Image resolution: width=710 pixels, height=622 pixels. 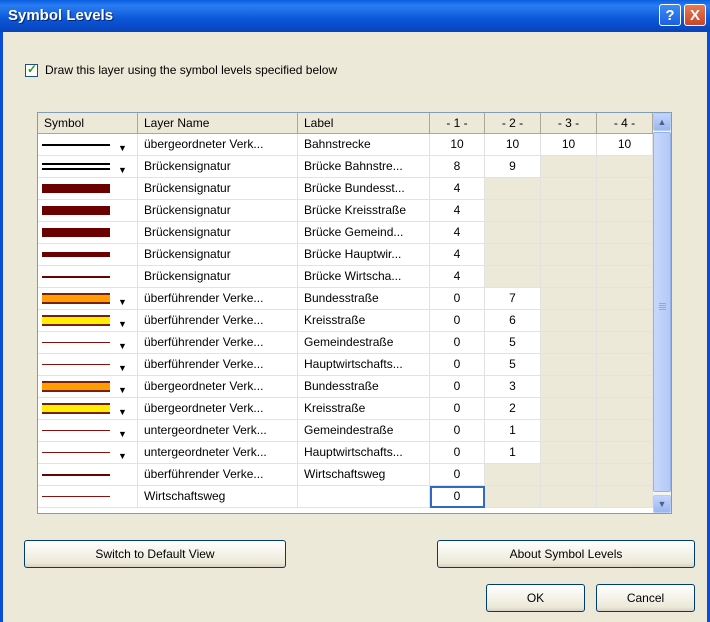 What do you see at coordinates (345, 299) in the screenshot?
I see `table-row: ▼ überführender Verke... Bundesstraße 0 7` at bounding box center [345, 299].